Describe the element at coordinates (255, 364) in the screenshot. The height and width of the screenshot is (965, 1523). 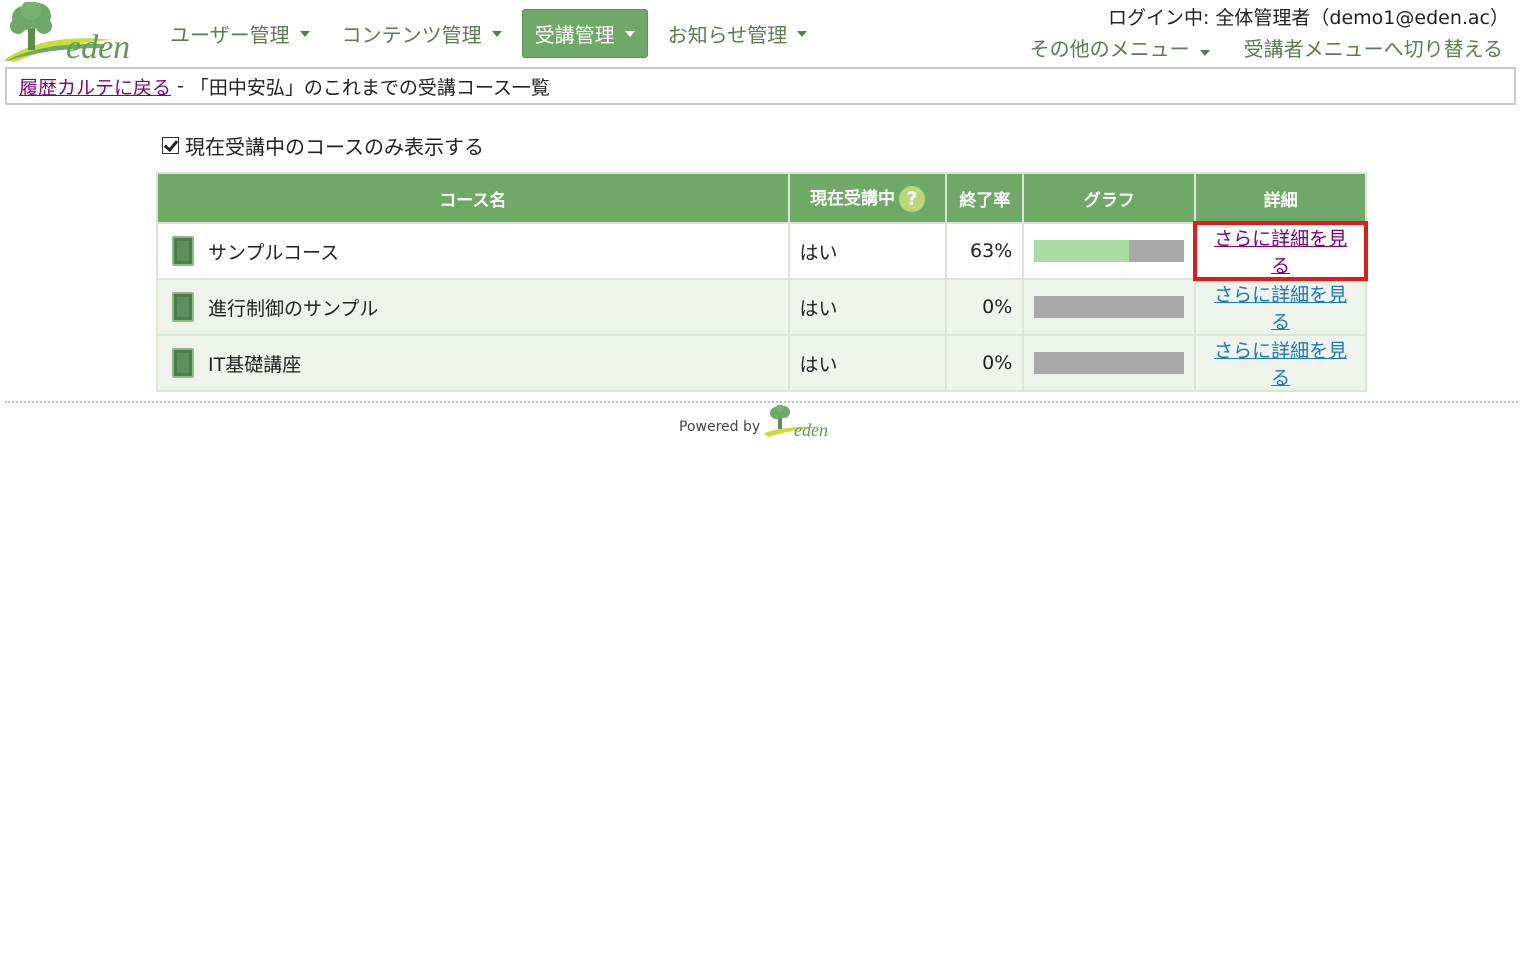
I see `course-name: IT基礎講座` at that location.